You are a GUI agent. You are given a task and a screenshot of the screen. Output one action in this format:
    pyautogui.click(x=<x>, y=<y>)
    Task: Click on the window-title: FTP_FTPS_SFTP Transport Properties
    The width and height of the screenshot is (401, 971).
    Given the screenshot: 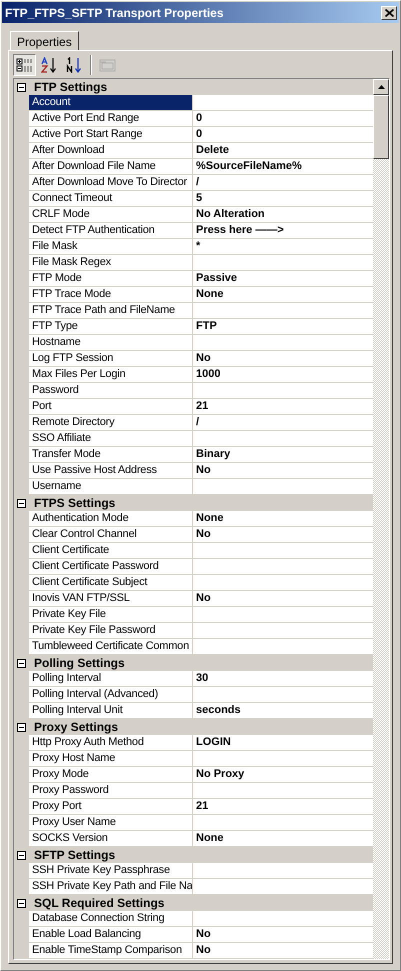 What is the action you would take?
    pyautogui.click(x=114, y=13)
    